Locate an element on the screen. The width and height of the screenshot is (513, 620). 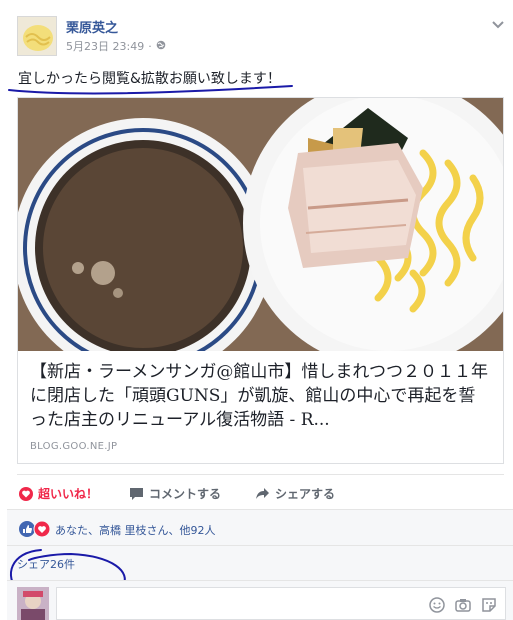
post-action-bar: 超いいね！ コメントする シェアする is located at coordinates (260, 490).